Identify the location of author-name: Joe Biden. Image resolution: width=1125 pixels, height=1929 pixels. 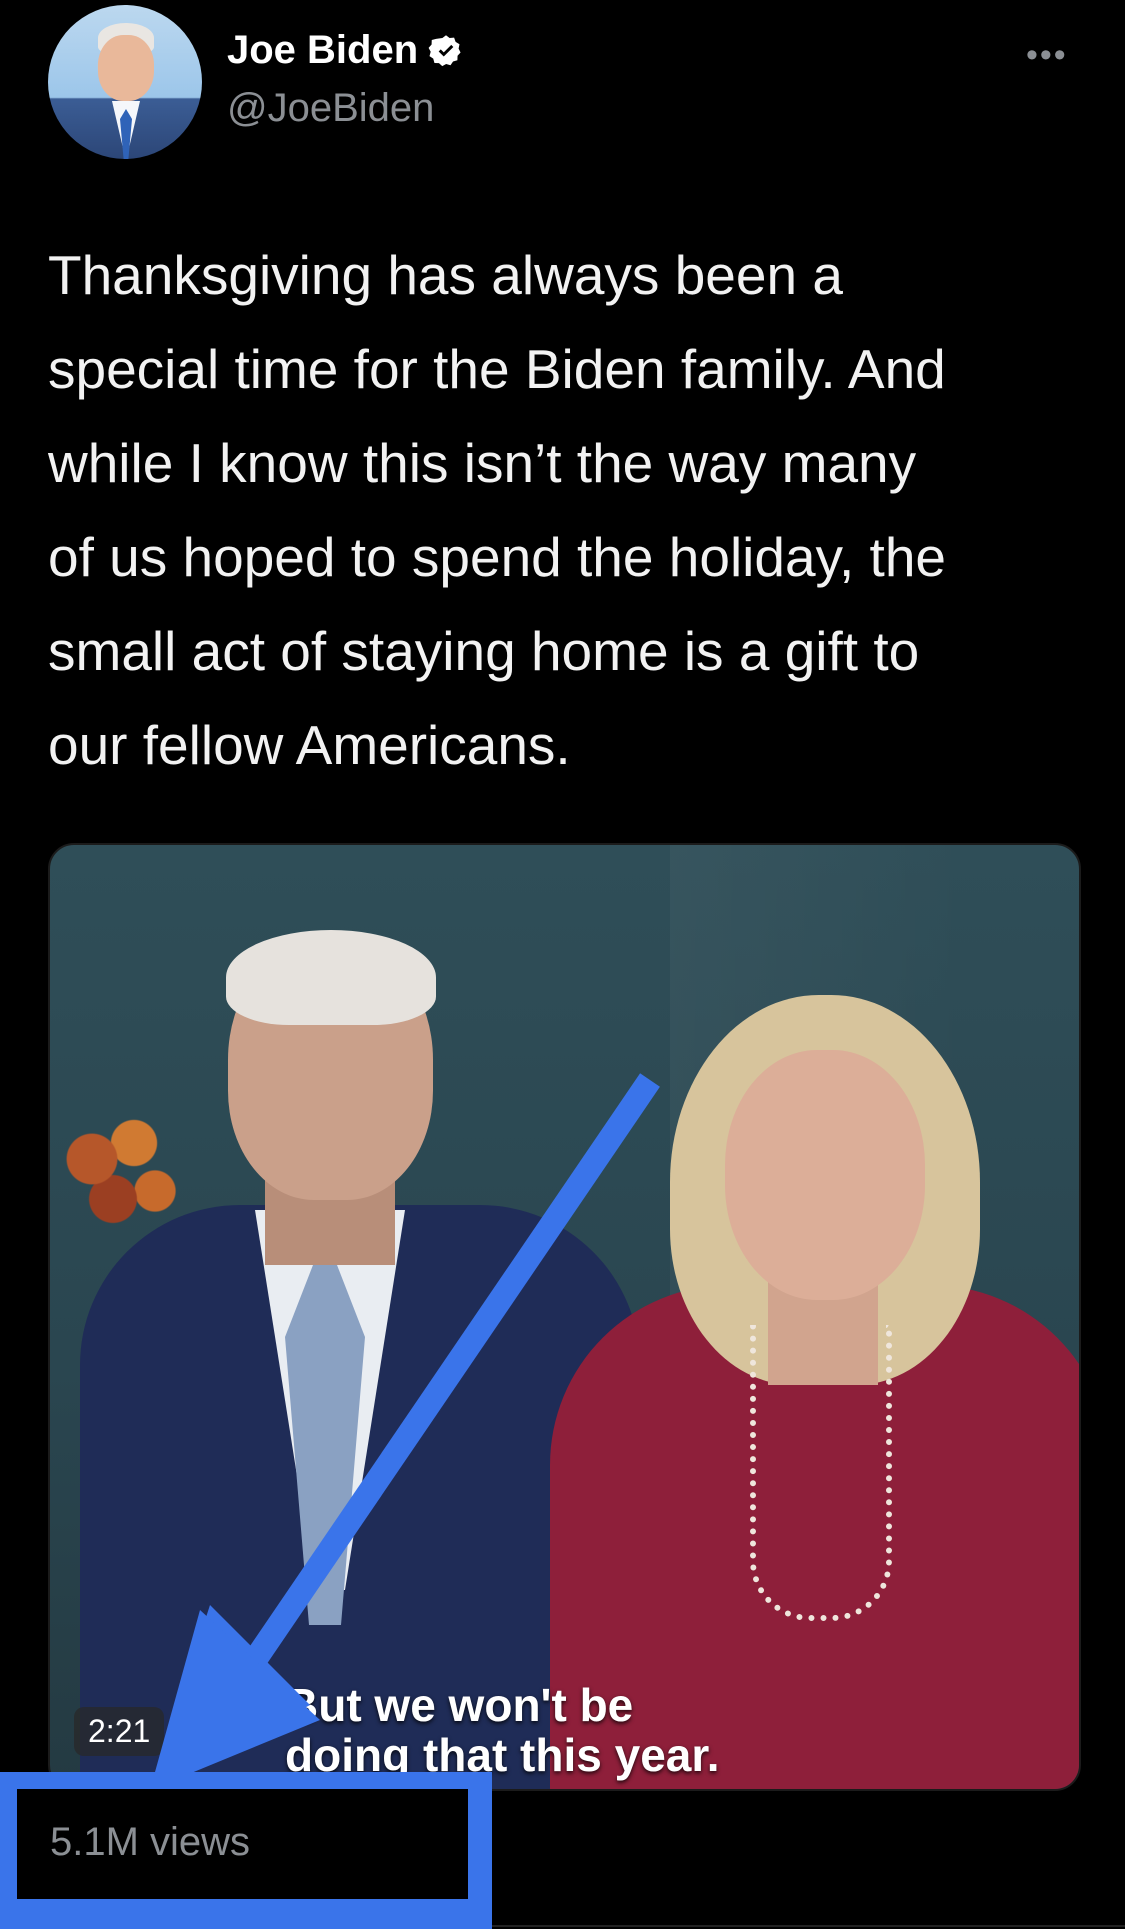
(322, 50).